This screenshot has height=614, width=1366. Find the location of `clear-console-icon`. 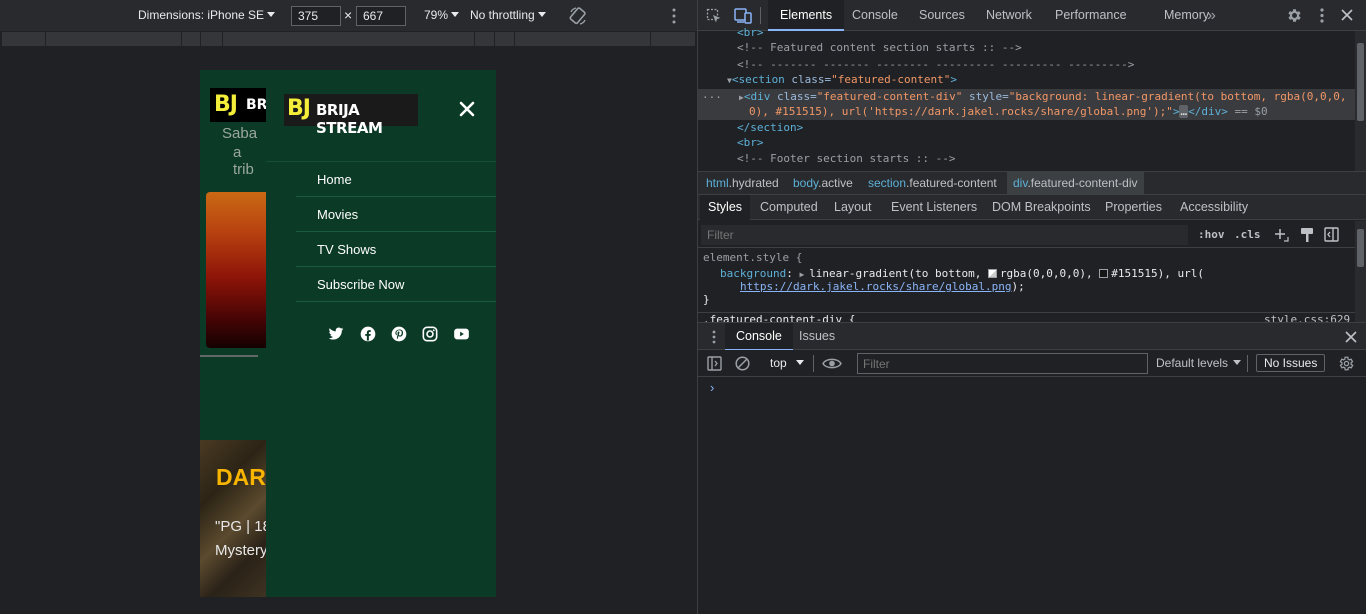

clear-console-icon is located at coordinates (742, 363).